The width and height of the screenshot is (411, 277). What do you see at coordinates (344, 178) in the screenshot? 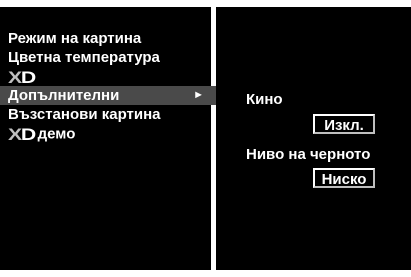
I see `black-level-value-button: Ниско` at bounding box center [344, 178].